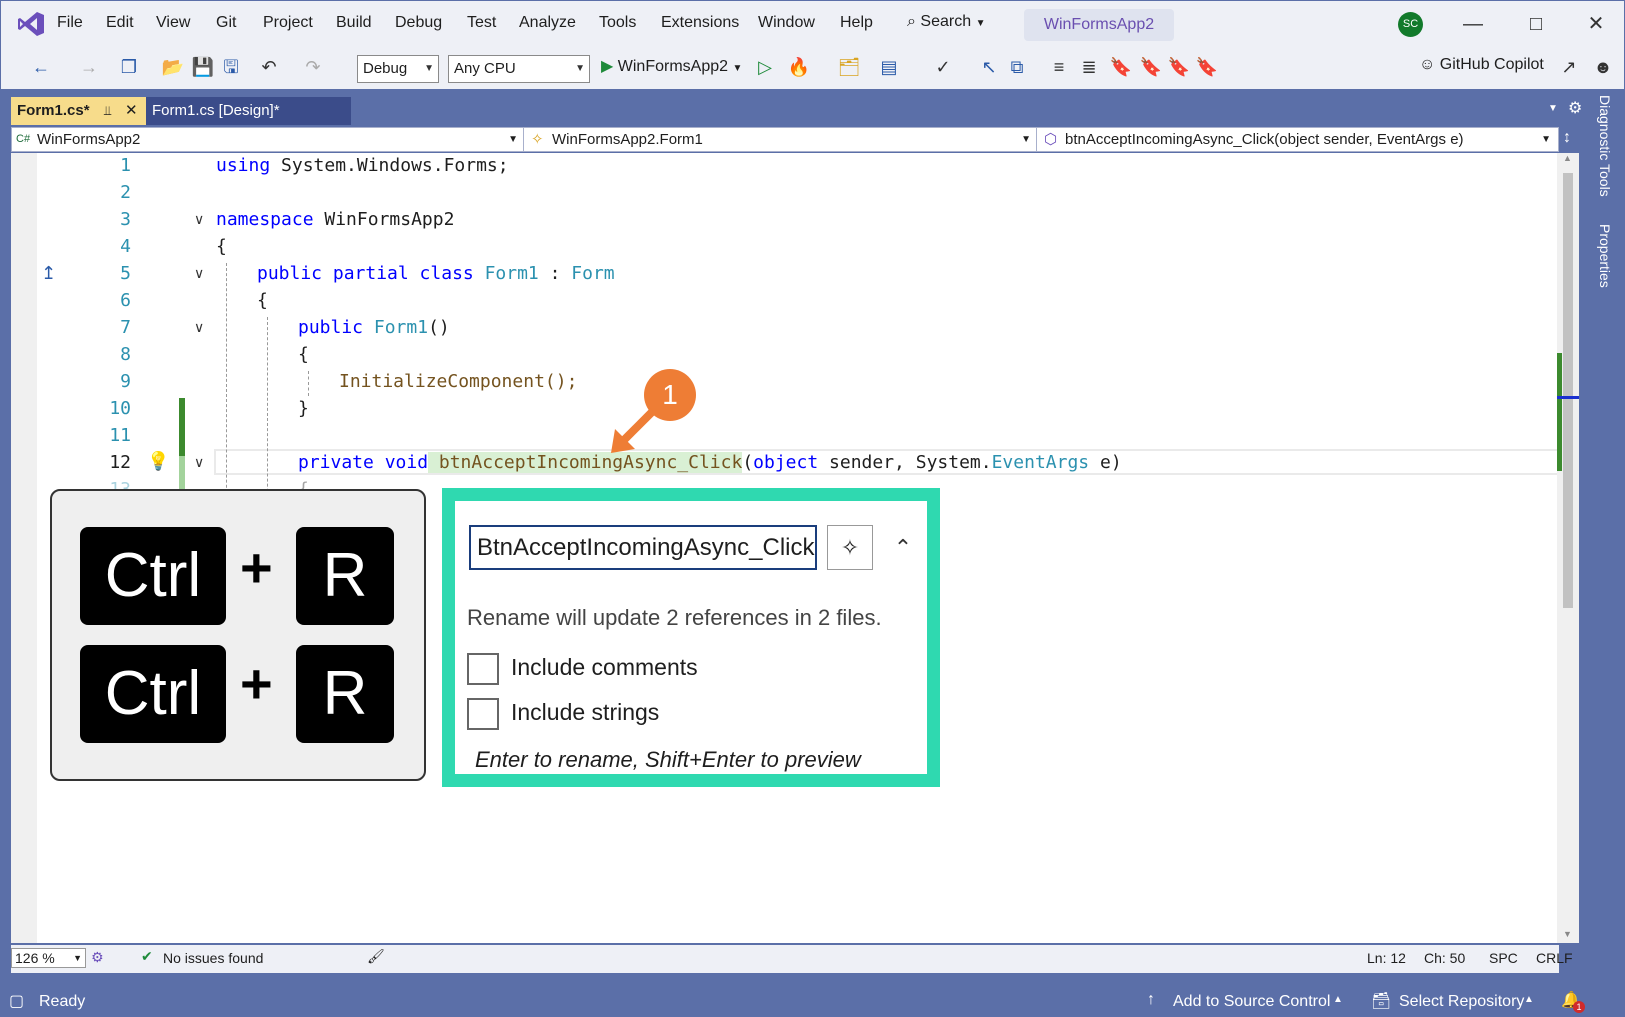 This screenshot has height=1017, width=1625. Describe the element at coordinates (1473, 24) in the screenshot. I see `minimize-button: —` at that location.